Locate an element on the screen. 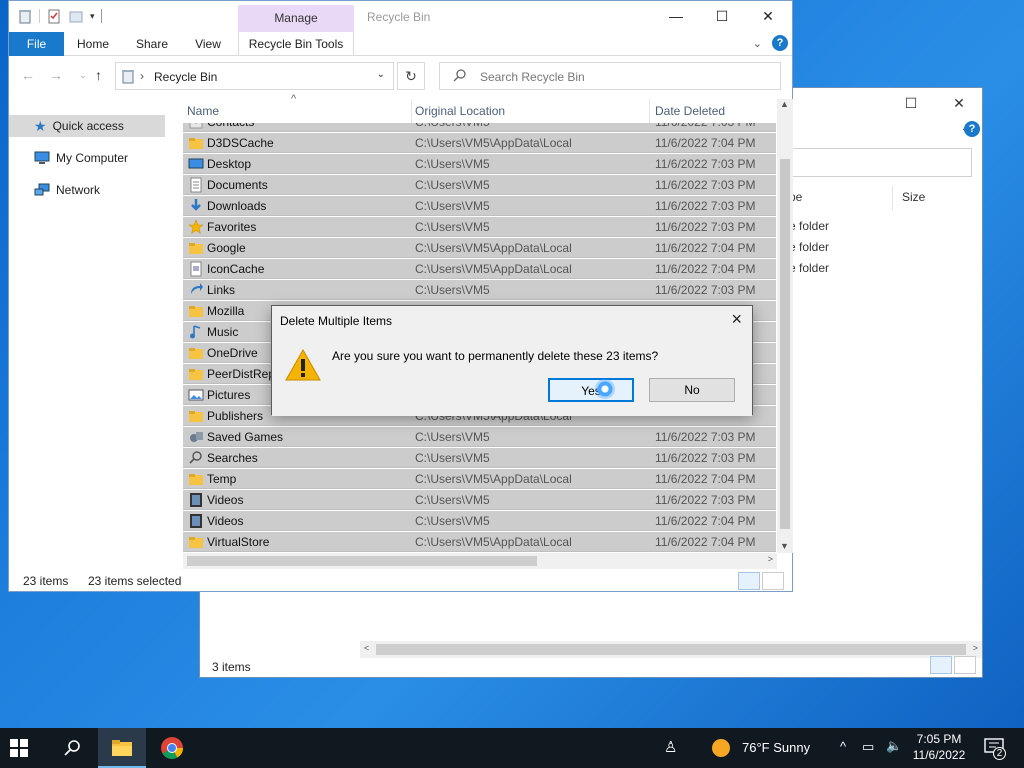  bg-large-icons-view-icon is located at coordinates (965, 665).